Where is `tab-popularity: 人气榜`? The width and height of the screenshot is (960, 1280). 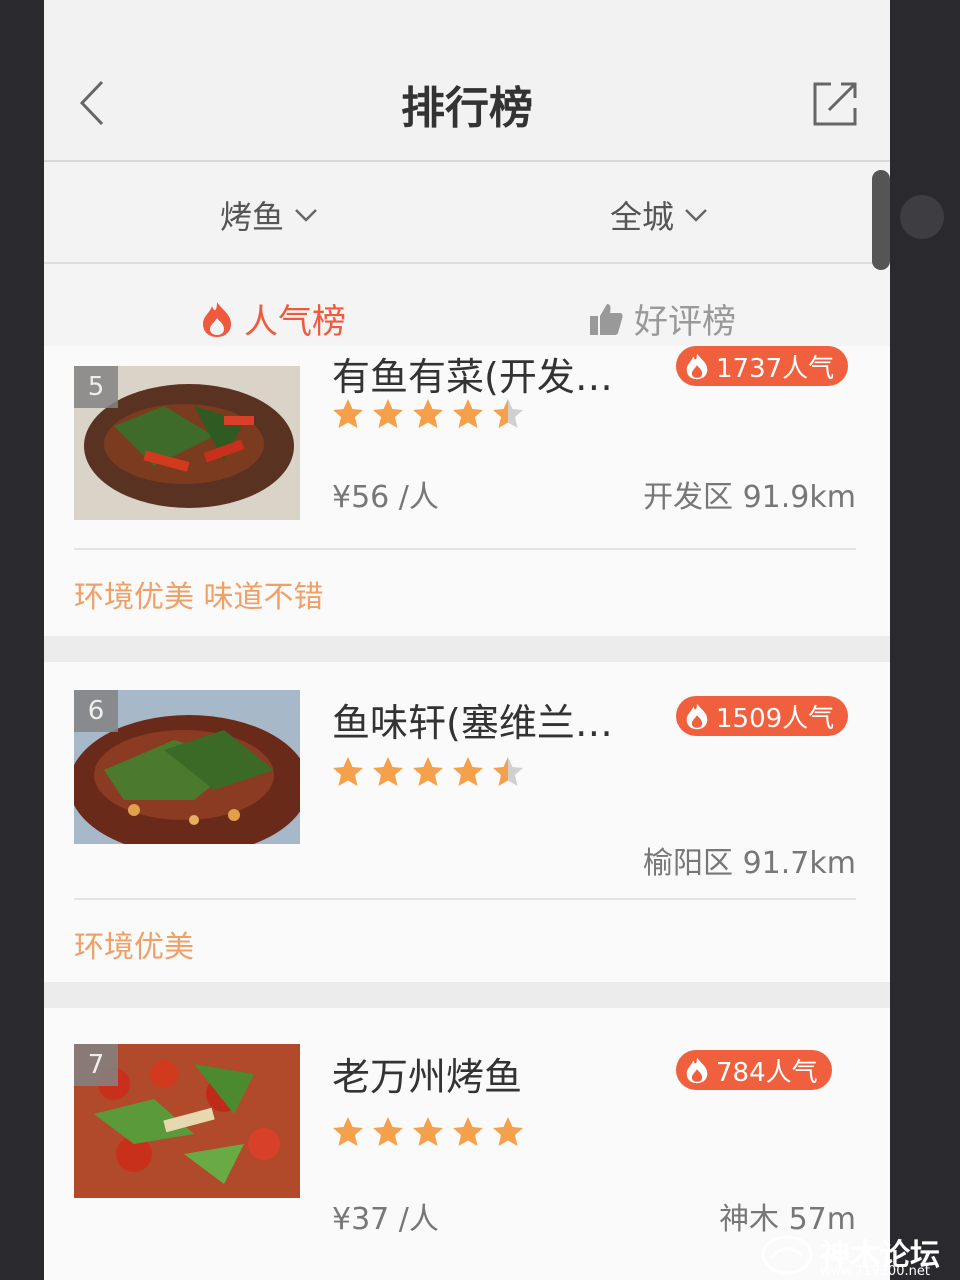 tab-popularity: 人气榜 is located at coordinates (273, 318).